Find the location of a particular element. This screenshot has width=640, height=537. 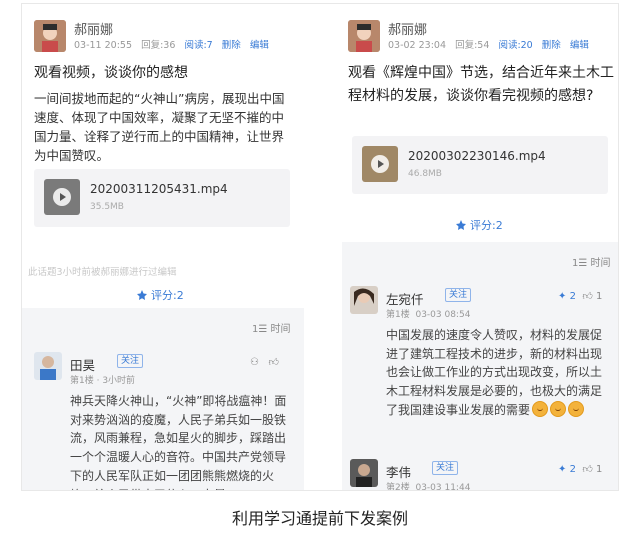

post-date: 03-11 20:55 is located at coordinates (103, 45).